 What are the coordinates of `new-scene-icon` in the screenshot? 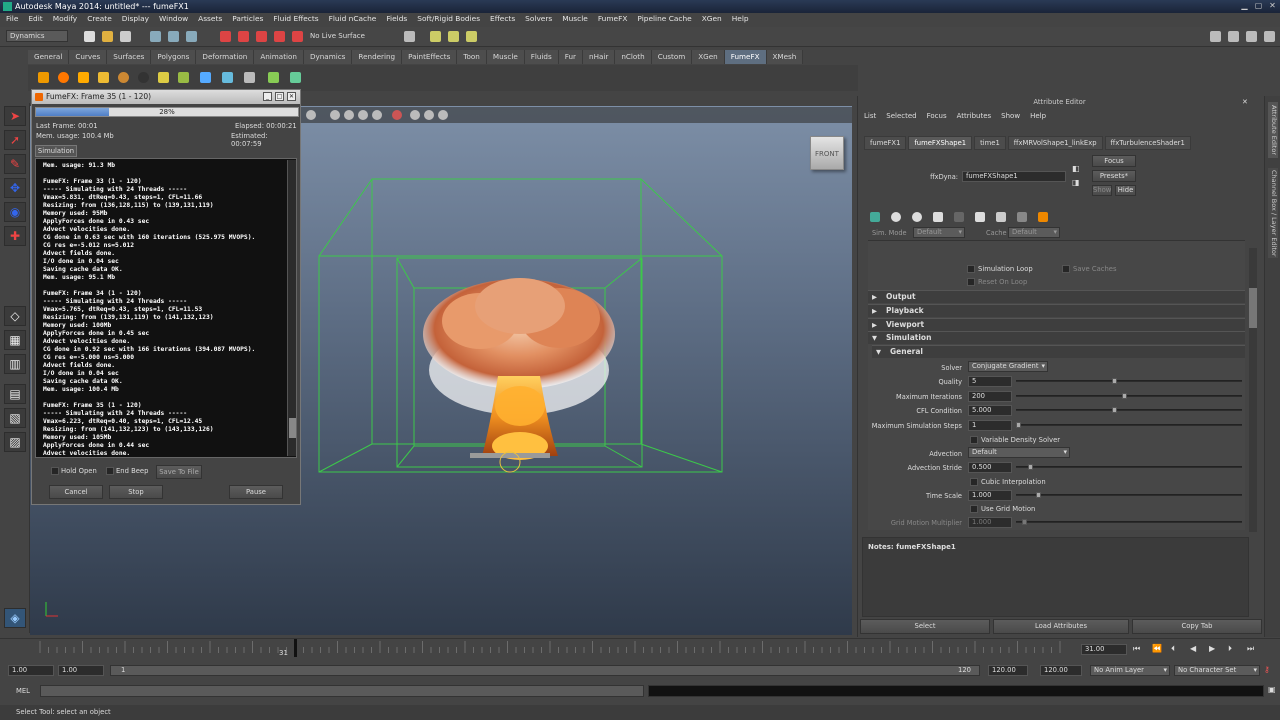 It's located at (89, 36).